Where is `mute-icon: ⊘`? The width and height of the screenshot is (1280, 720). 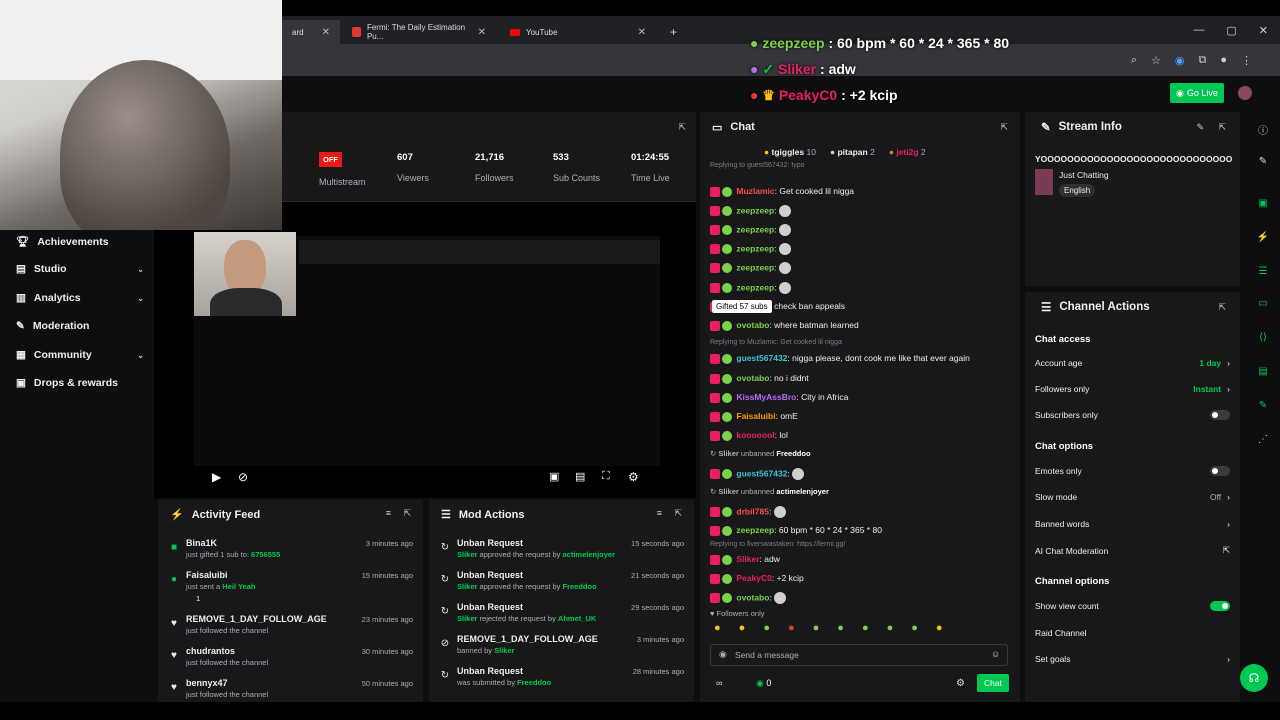
mute-icon: ⊘ is located at coordinates (243, 477).